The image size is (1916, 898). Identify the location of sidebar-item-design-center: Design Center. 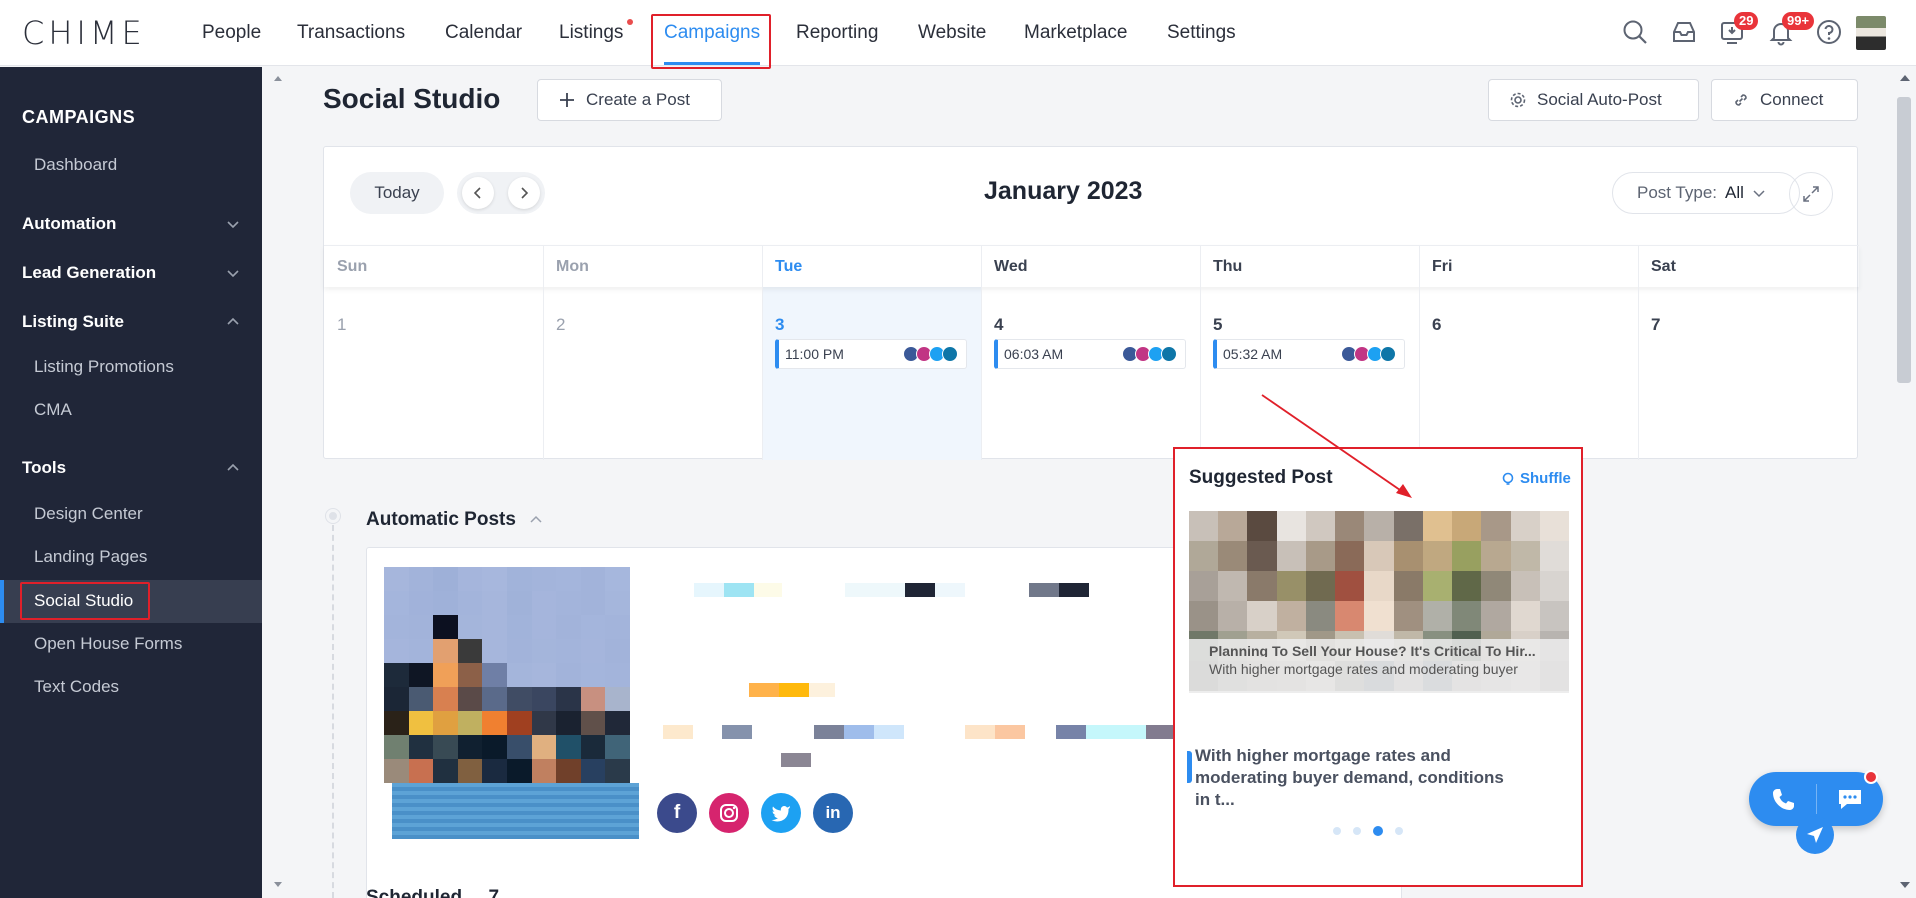
(88, 514).